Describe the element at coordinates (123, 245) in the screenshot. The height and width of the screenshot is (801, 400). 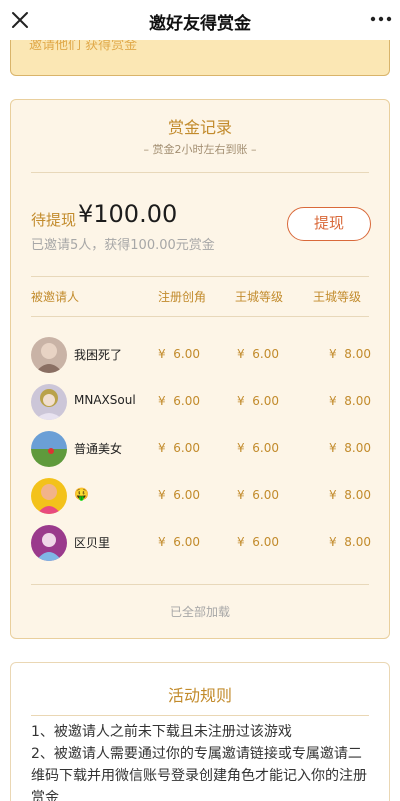
I see `invited-summary: 已邀请5人，获得100.00元赏金` at that location.